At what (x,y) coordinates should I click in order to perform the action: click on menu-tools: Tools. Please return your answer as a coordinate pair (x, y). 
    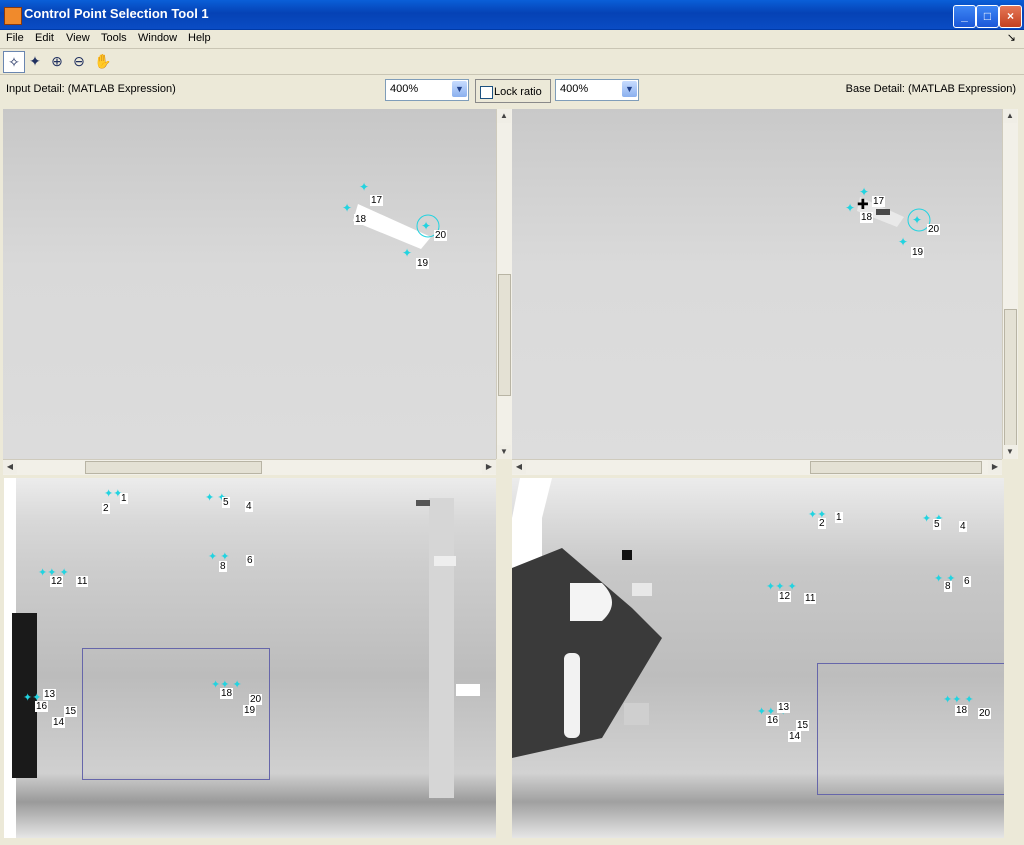
    Looking at the image, I should click on (114, 38).